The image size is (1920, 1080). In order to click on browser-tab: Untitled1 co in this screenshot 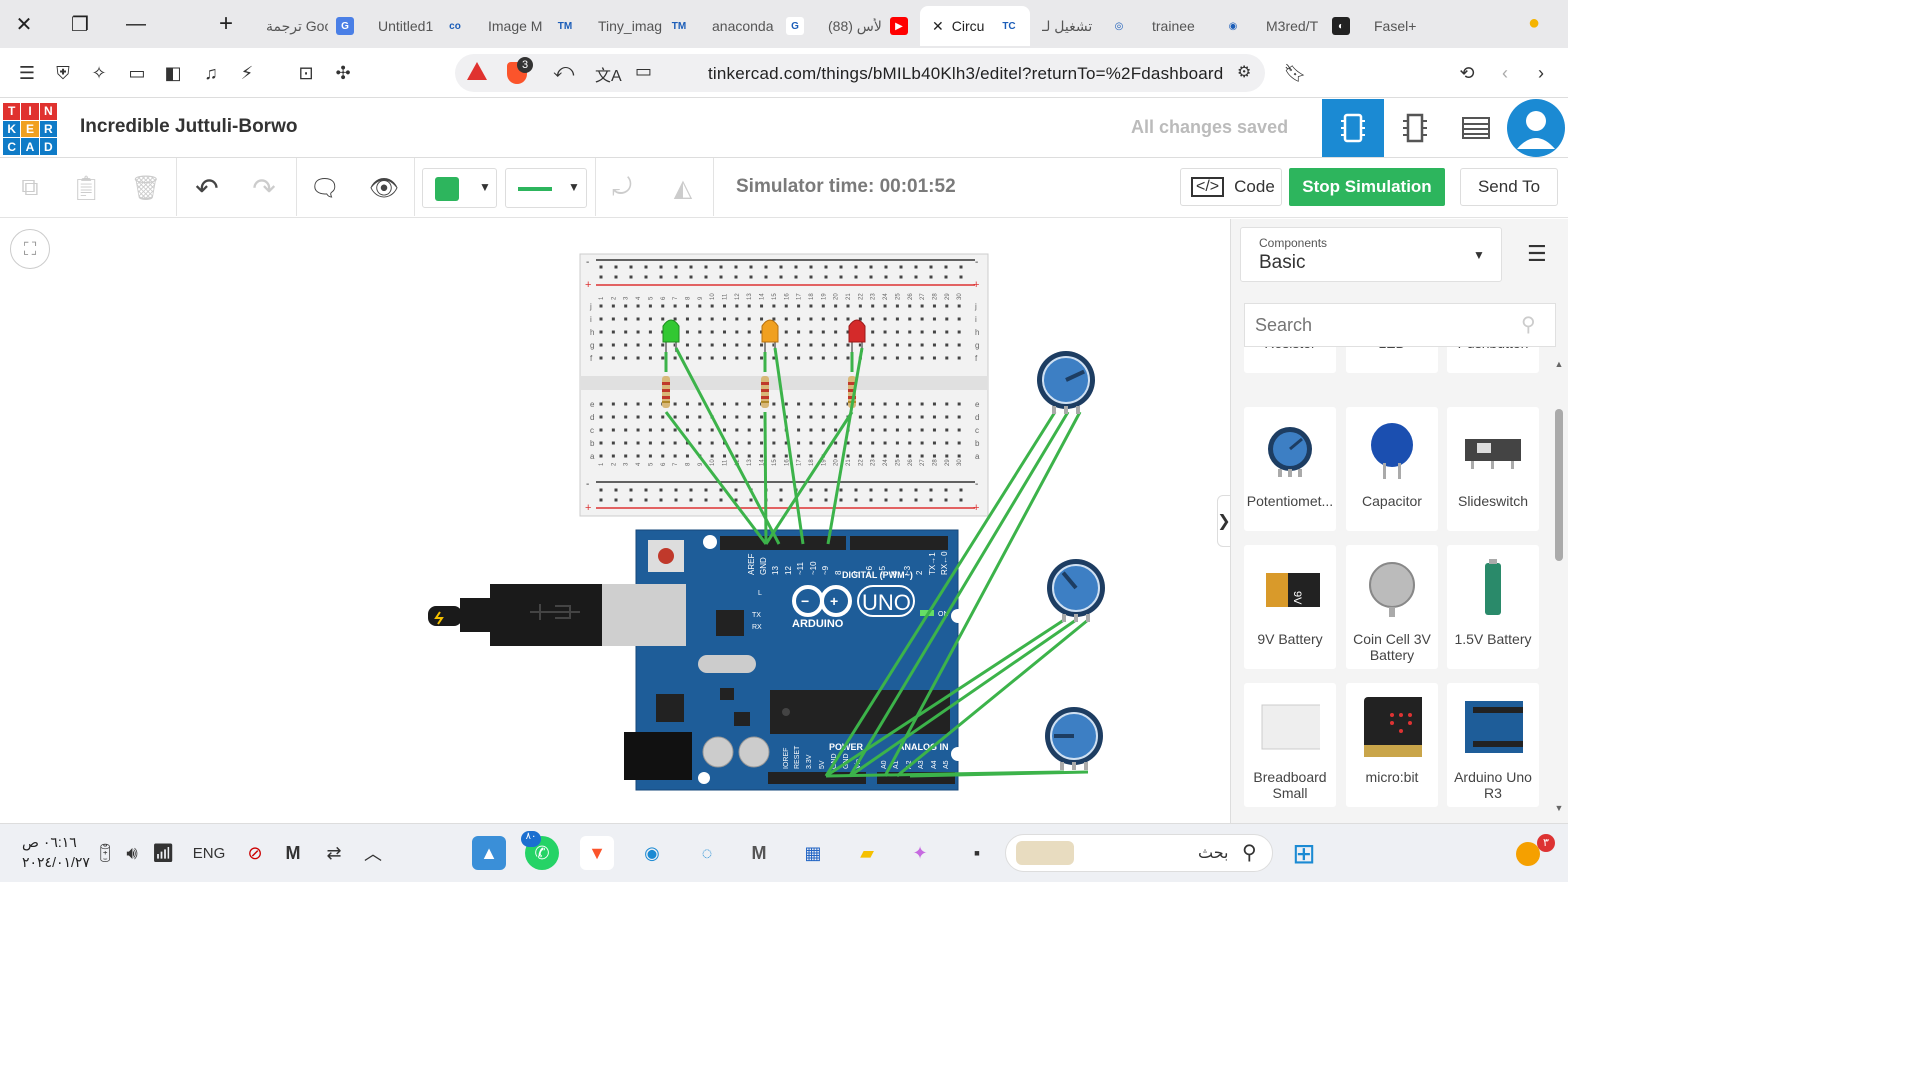, I will do `click(421, 26)`.